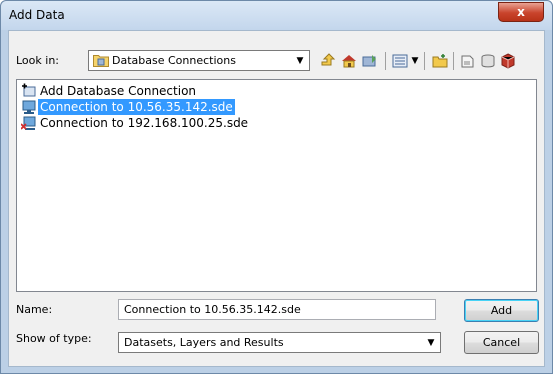 The height and width of the screenshot is (374, 553). Describe the element at coordinates (370, 61) in the screenshot. I see `connect-to-folder-icon` at that location.